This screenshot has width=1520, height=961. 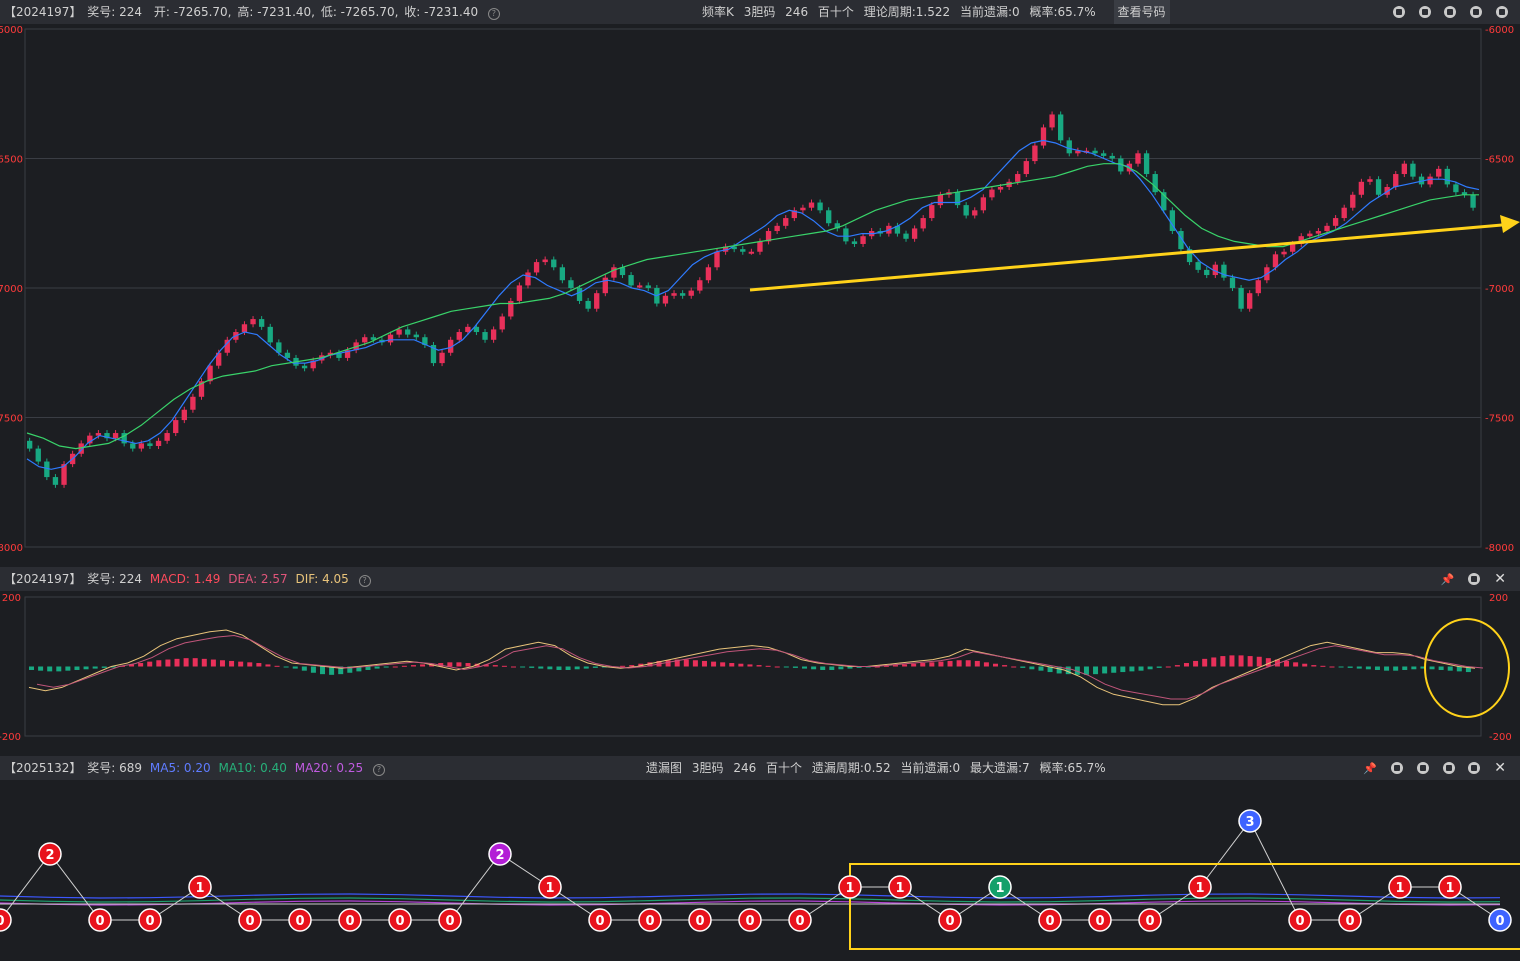 I want to click on dea-line, so click(x=760, y=667).